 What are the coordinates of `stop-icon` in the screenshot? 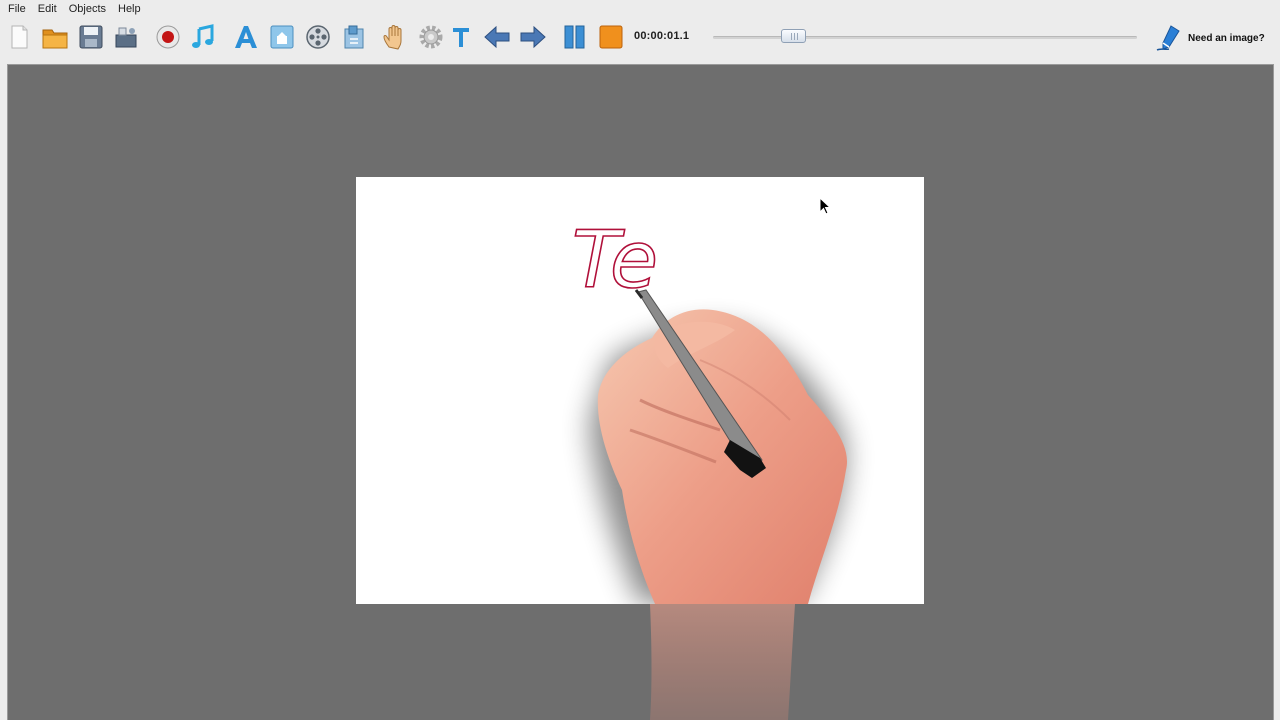 It's located at (611, 37).